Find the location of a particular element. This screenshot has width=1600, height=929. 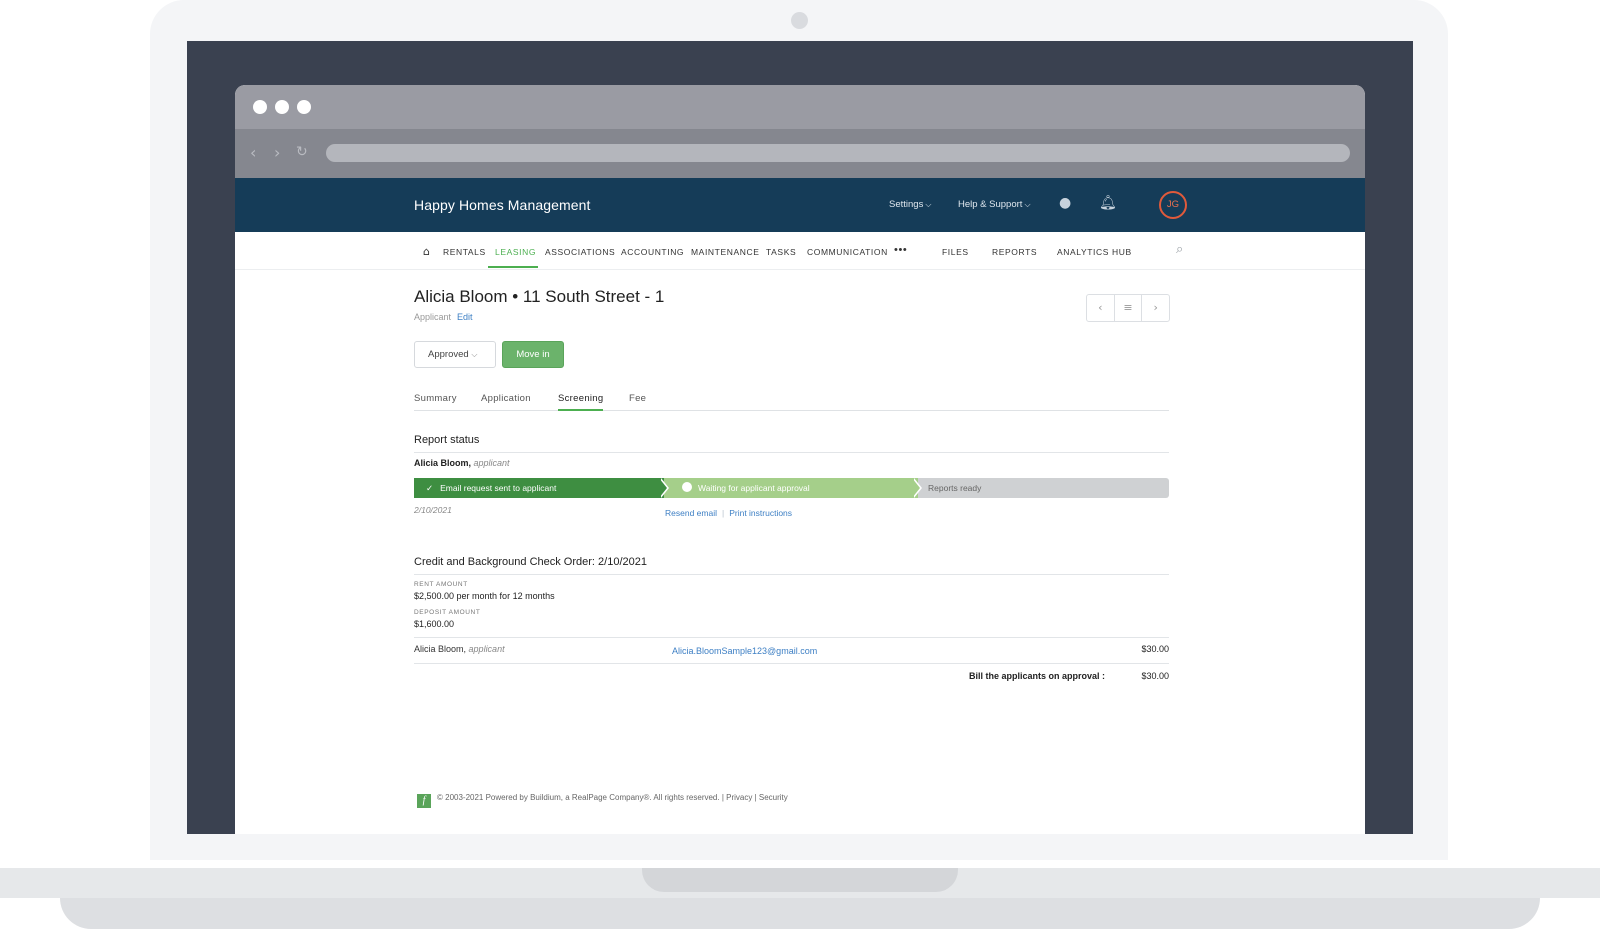

browser-titlebar is located at coordinates (800, 107).